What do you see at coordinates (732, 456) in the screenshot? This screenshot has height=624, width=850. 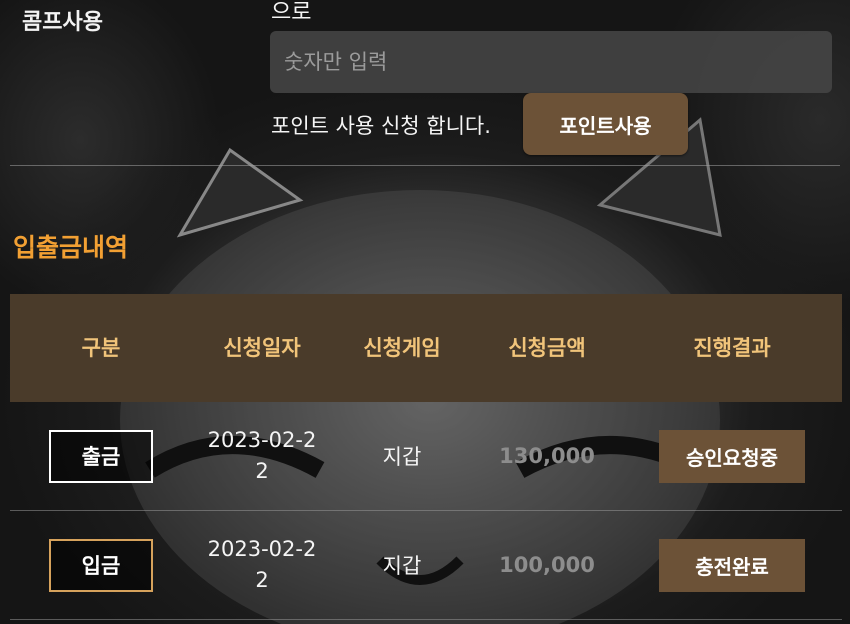 I see `status-badge: 승인요청중` at bounding box center [732, 456].